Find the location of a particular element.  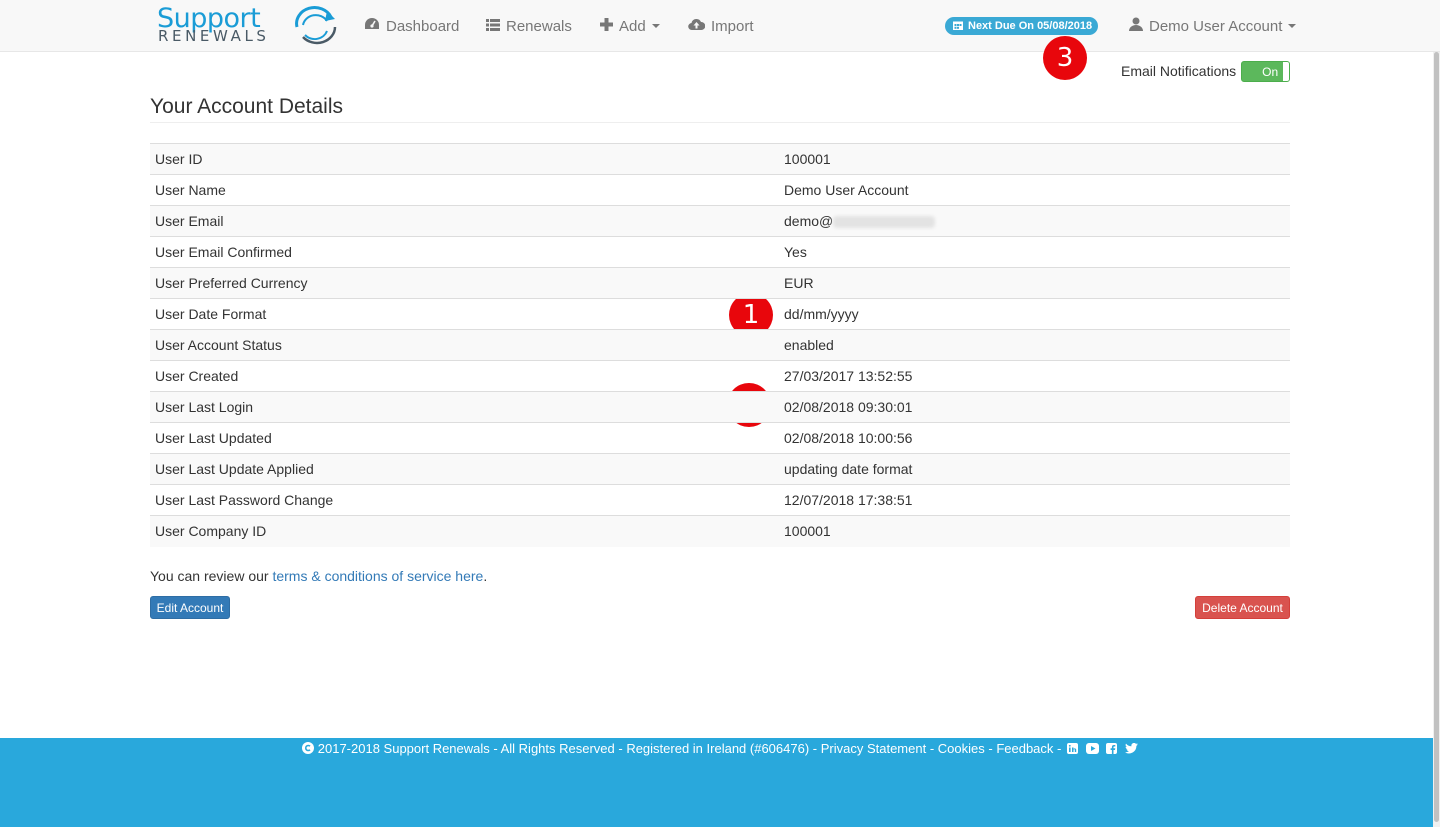

next-due-text: Next Due On 05/08/2018 is located at coordinates (1030, 26).